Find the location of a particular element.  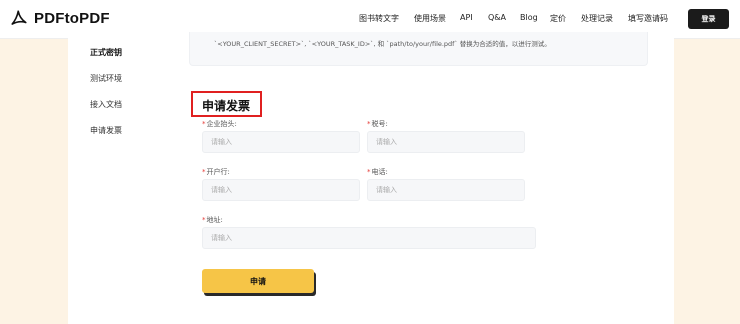

address-label-text: 地址: is located at coordinates (214, 220).